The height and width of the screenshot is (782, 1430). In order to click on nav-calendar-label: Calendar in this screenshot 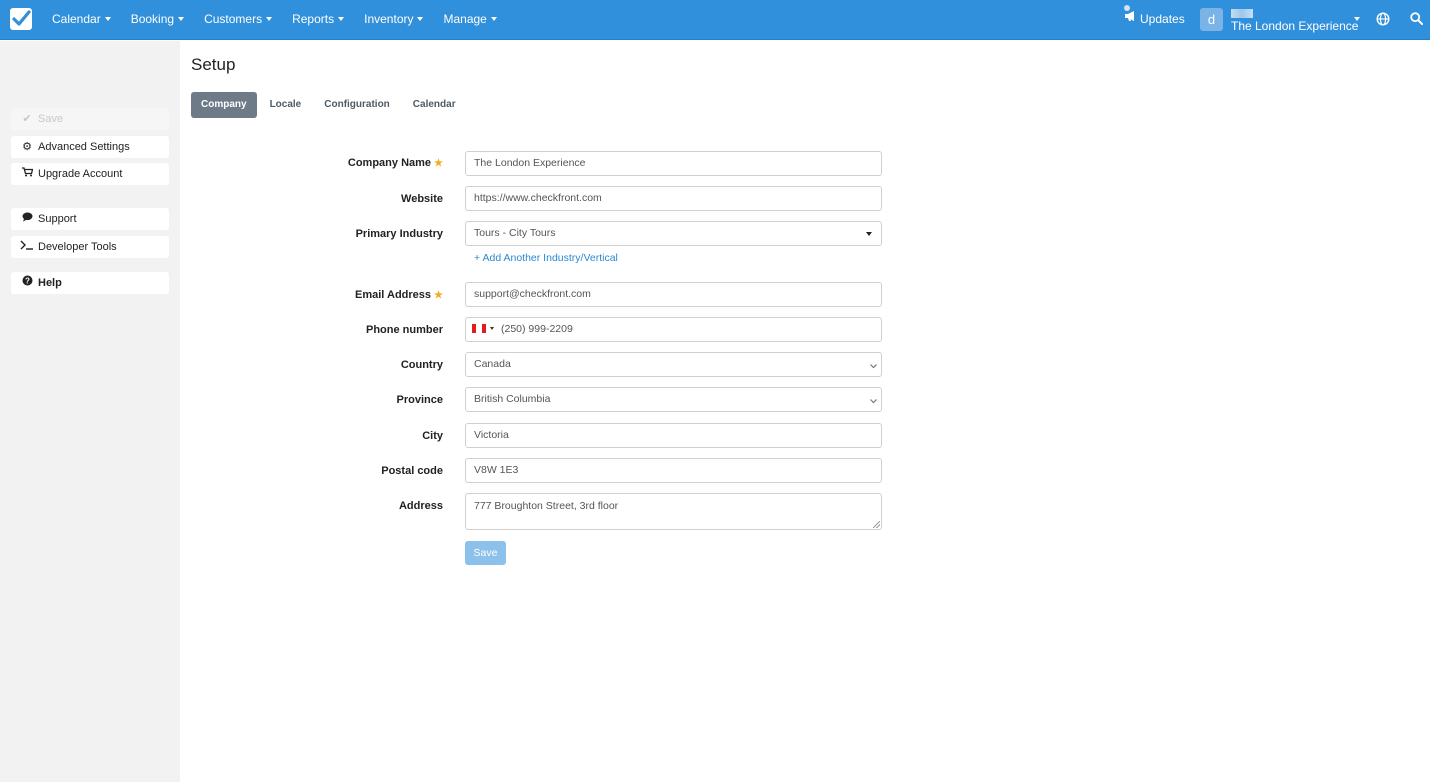, I will do `click(76, 19)`.